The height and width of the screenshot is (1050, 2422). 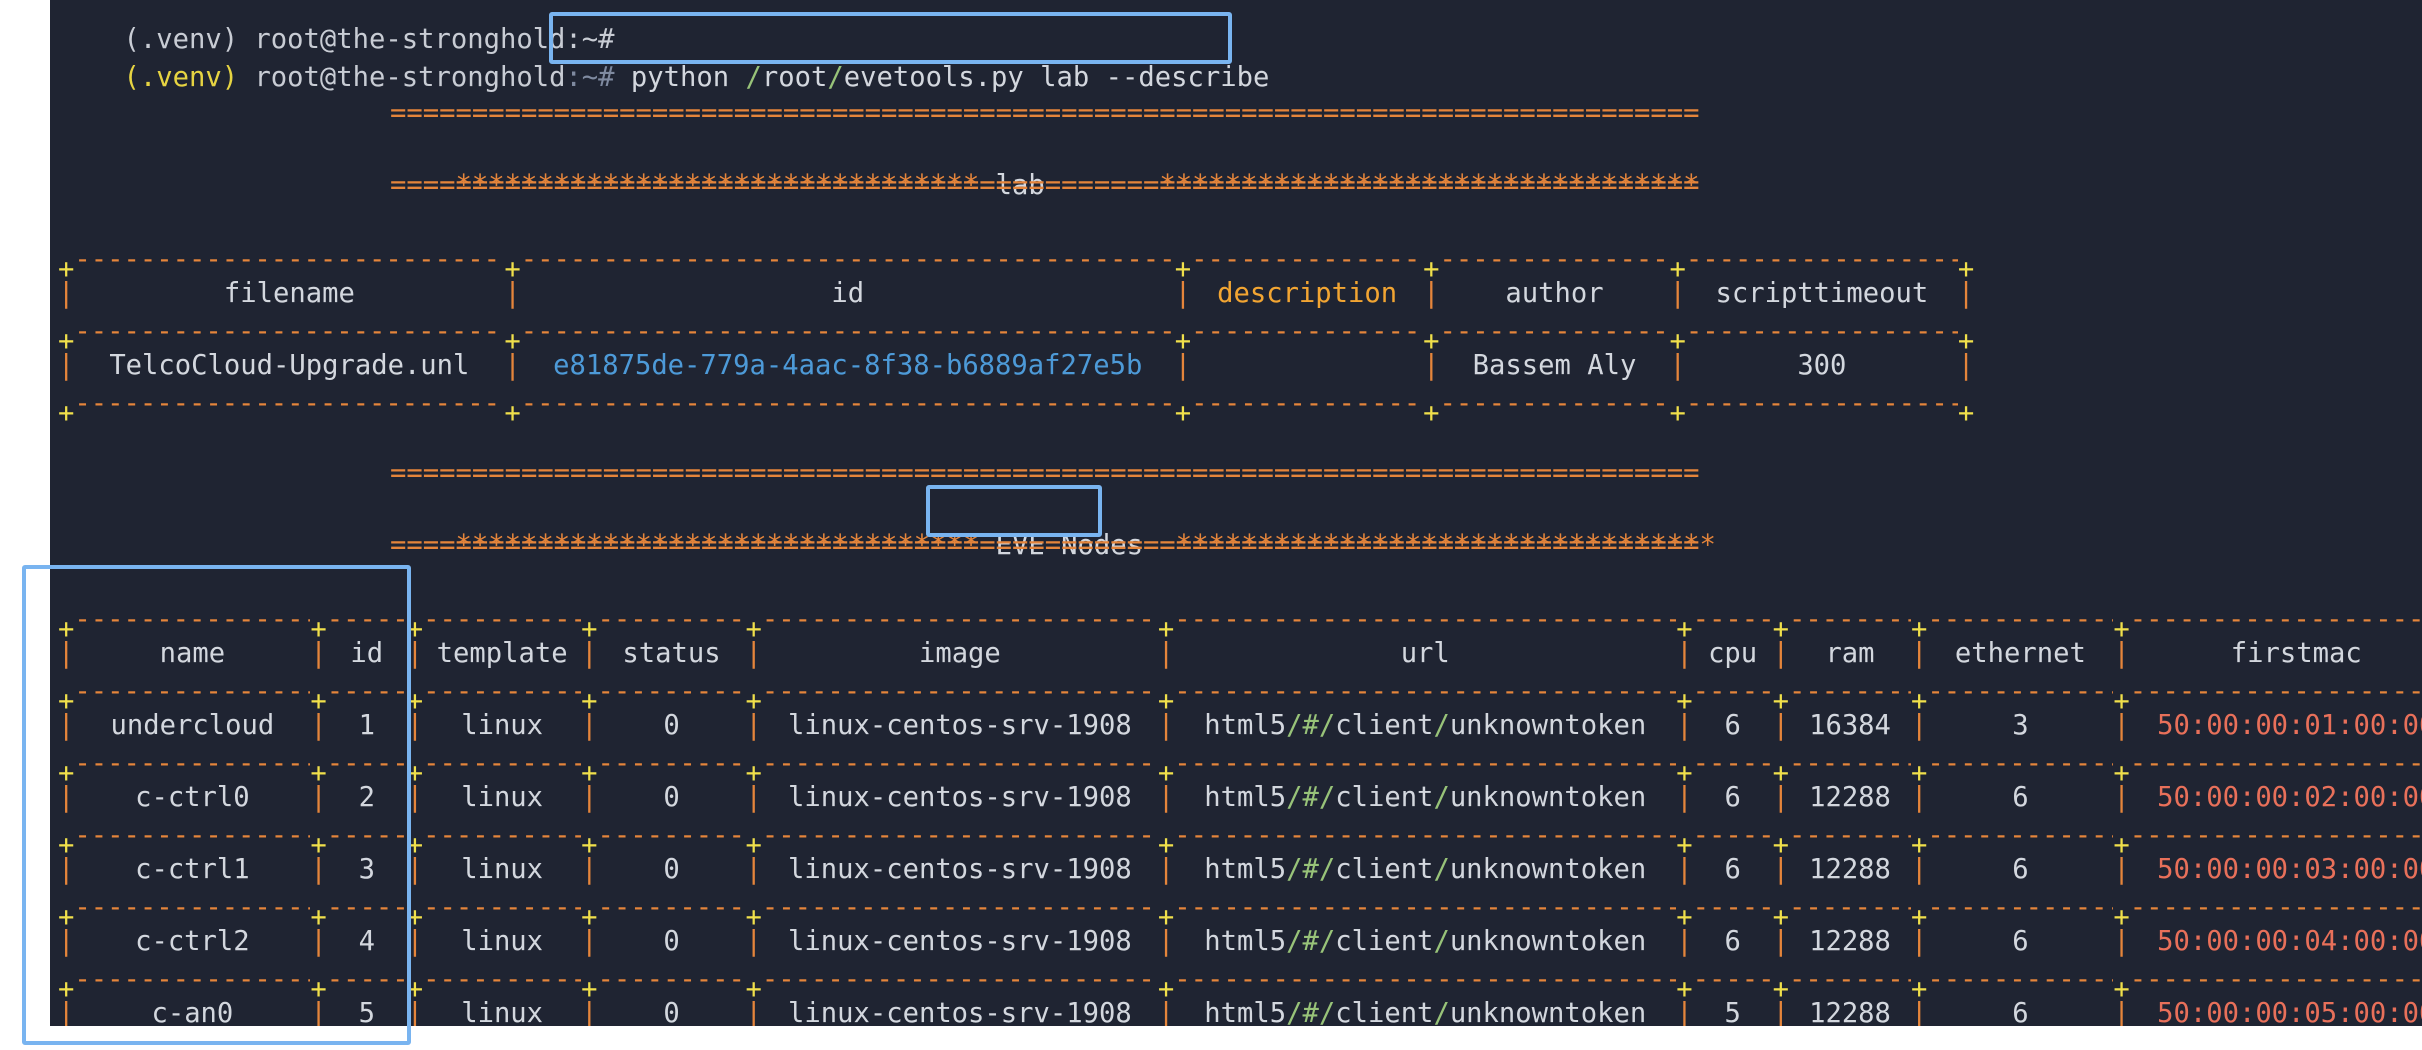 What do you see at coordinates (2289, 725) in the screenshot?
I see `nodes-cell-firstmac: 50:00:00:01:00:00` at bounding box center [2289, 725].